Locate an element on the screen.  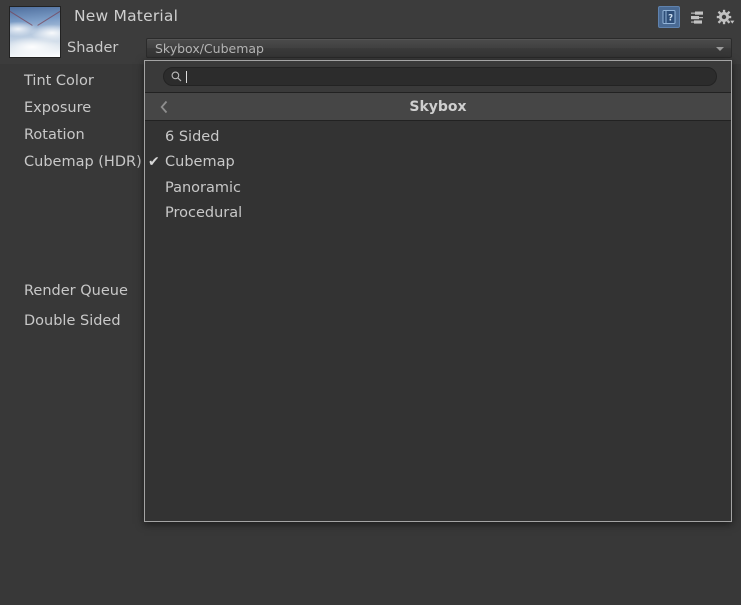
popup-title-label: Skybox is located at coordinates (438, 106).